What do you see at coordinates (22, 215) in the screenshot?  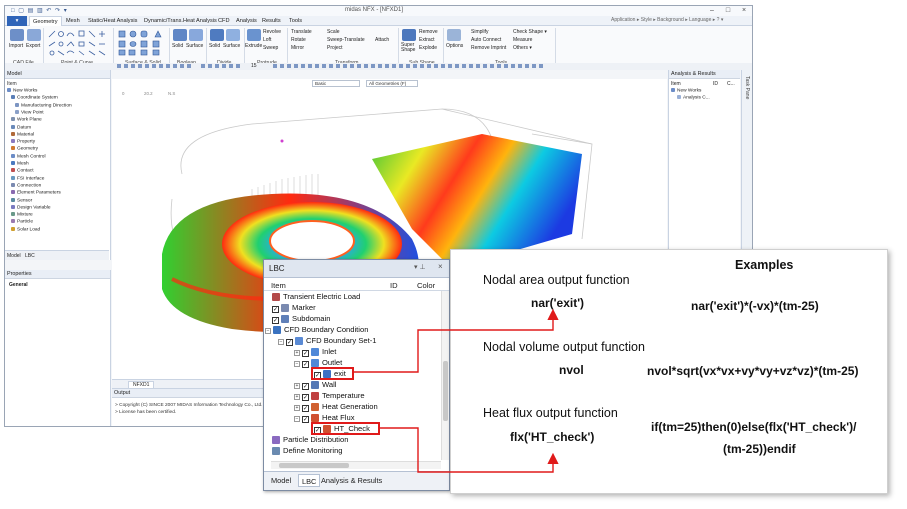 I see `model-tree-item: Mixture` at bounding box center [22, 215].